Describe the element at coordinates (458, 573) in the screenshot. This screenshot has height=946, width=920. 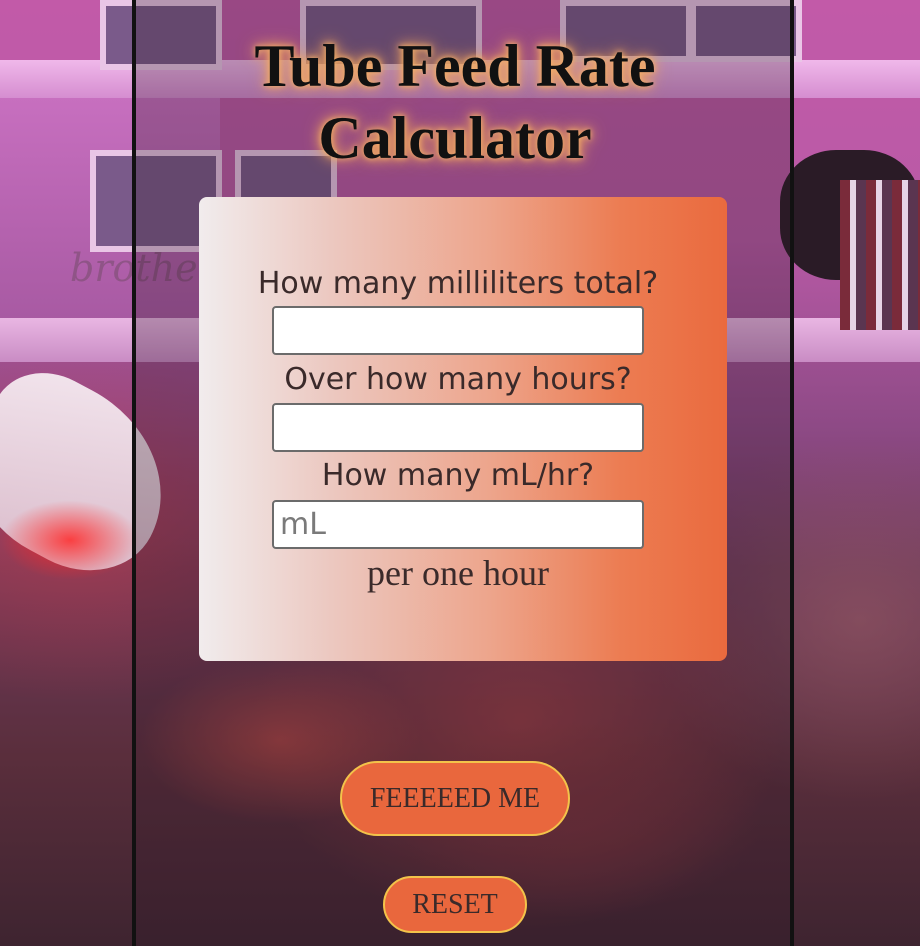
I see `rate-unit-text: per one hour` at that location.